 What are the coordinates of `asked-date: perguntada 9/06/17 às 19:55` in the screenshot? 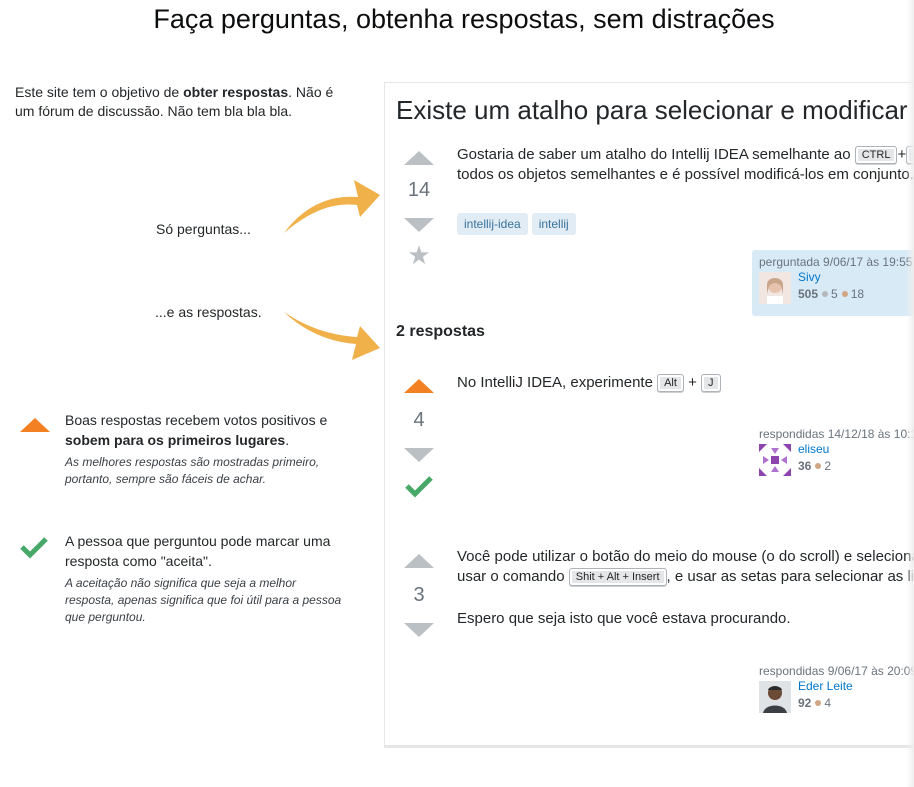 It's located at (836, 262).